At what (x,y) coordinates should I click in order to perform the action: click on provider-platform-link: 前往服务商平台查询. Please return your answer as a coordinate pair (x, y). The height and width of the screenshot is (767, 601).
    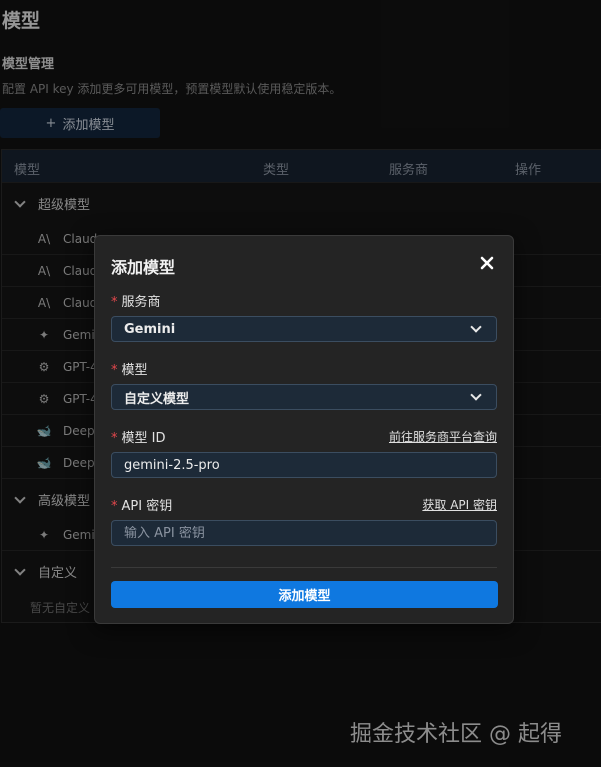
    Looking at the image, I should click on (443, 436).